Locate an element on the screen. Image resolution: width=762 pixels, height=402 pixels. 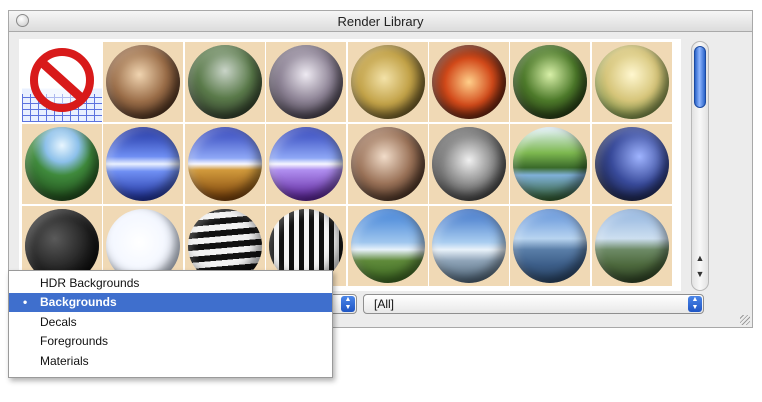
scroll-down-icon: ▼ is located at coordinates (700, 274).